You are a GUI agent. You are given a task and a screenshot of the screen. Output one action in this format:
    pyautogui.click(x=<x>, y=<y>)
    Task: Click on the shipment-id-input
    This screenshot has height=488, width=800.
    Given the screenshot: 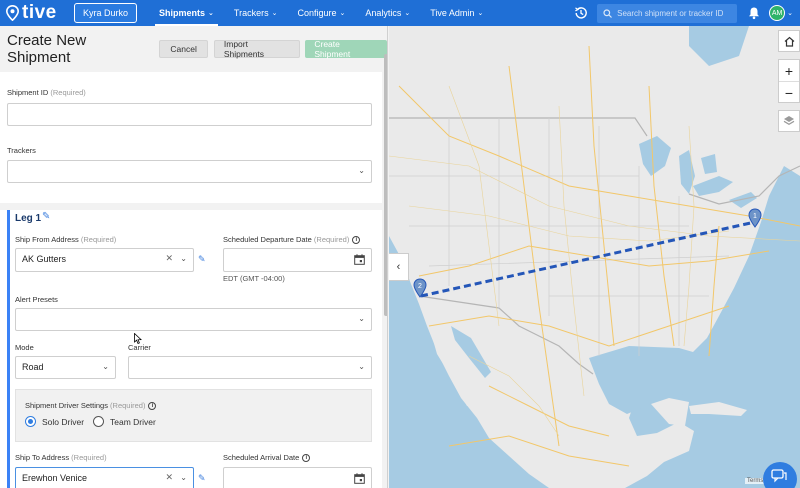 What is the action you would take?
    pyautogui.click(x=189, y=114)
    